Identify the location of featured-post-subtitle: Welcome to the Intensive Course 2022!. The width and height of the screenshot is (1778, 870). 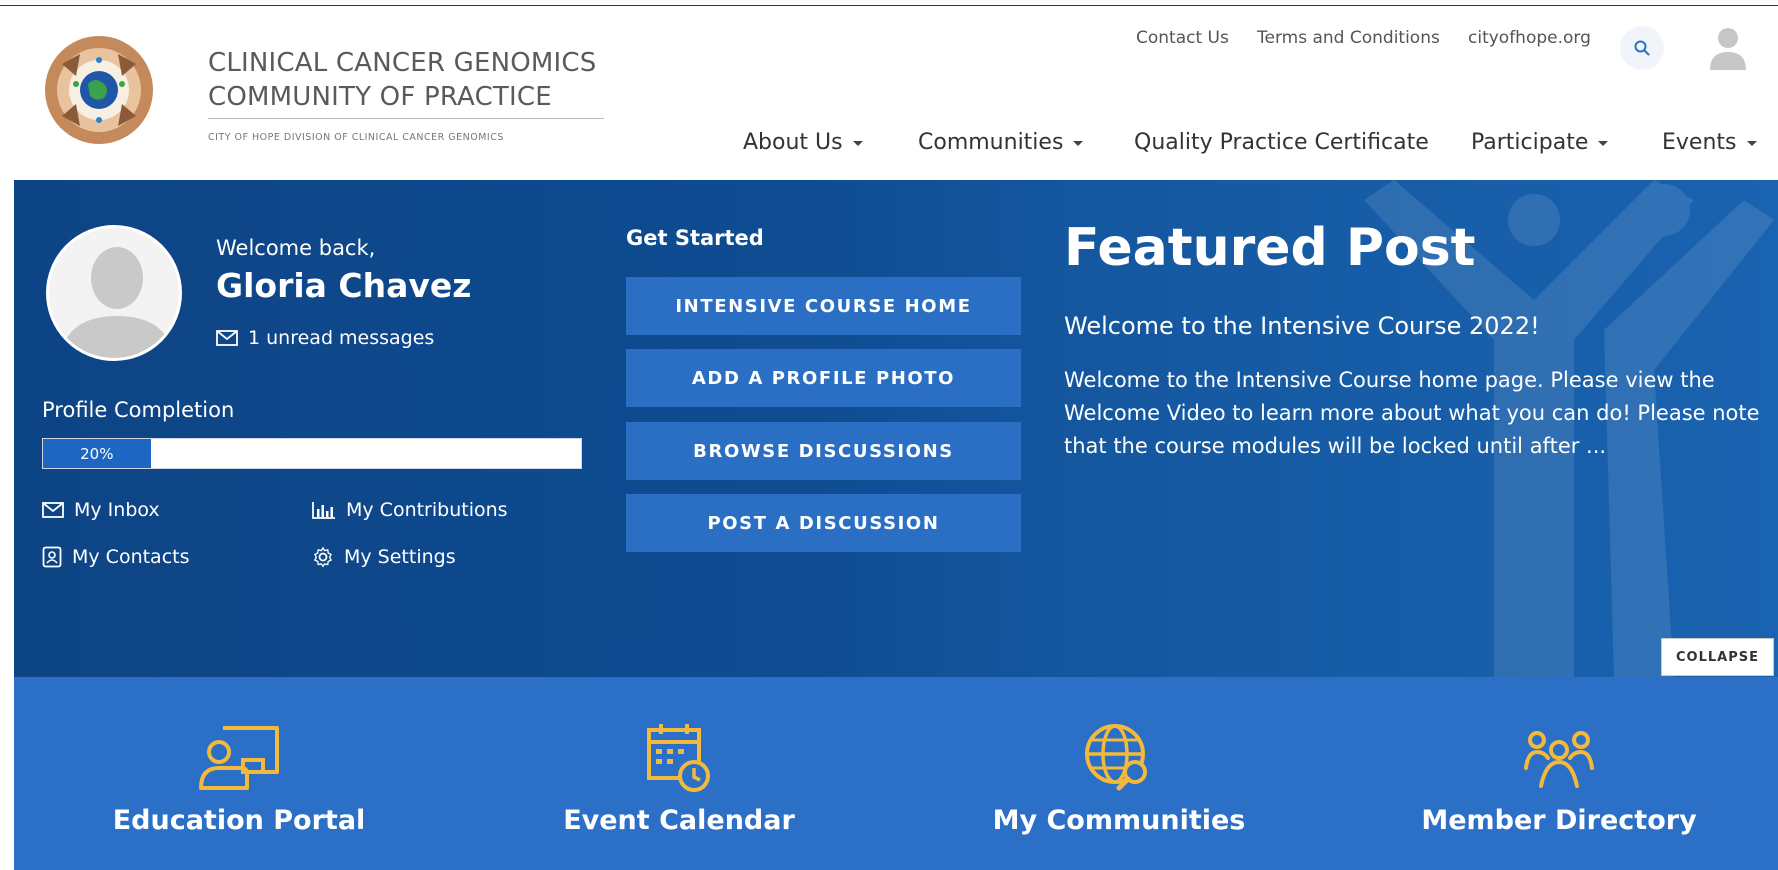
(1302, 326).